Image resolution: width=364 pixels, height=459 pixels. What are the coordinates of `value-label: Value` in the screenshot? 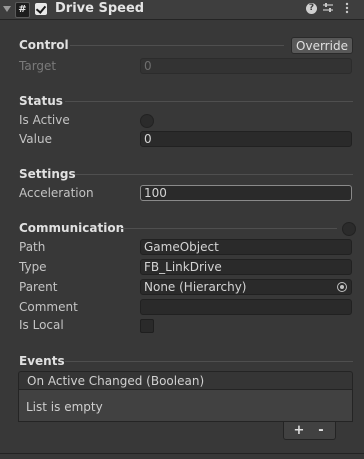 It's located at (35, 139).